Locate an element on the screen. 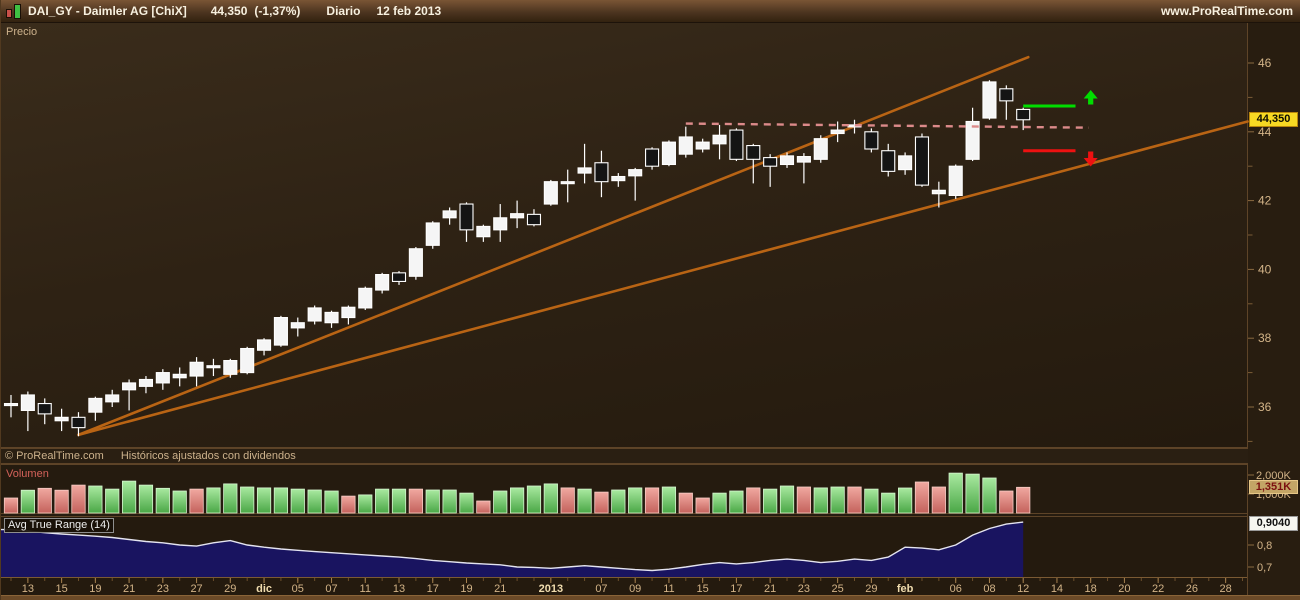 This screenshot has width=1300, height=600. last-price-axis-badge: 44,350 is located at coordinates (1273, 119).